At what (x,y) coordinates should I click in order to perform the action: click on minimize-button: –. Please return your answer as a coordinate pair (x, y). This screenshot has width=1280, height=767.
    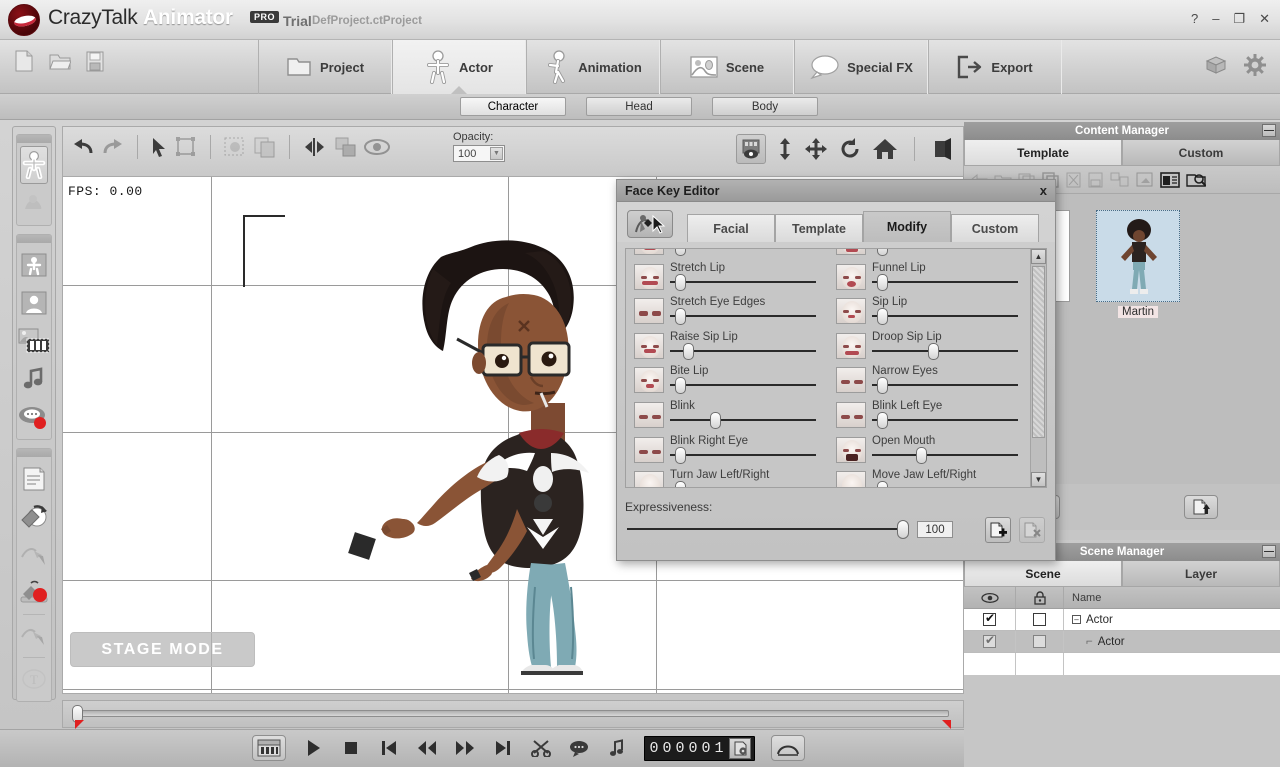
    Looking at the image, I should click on (1215, 18).